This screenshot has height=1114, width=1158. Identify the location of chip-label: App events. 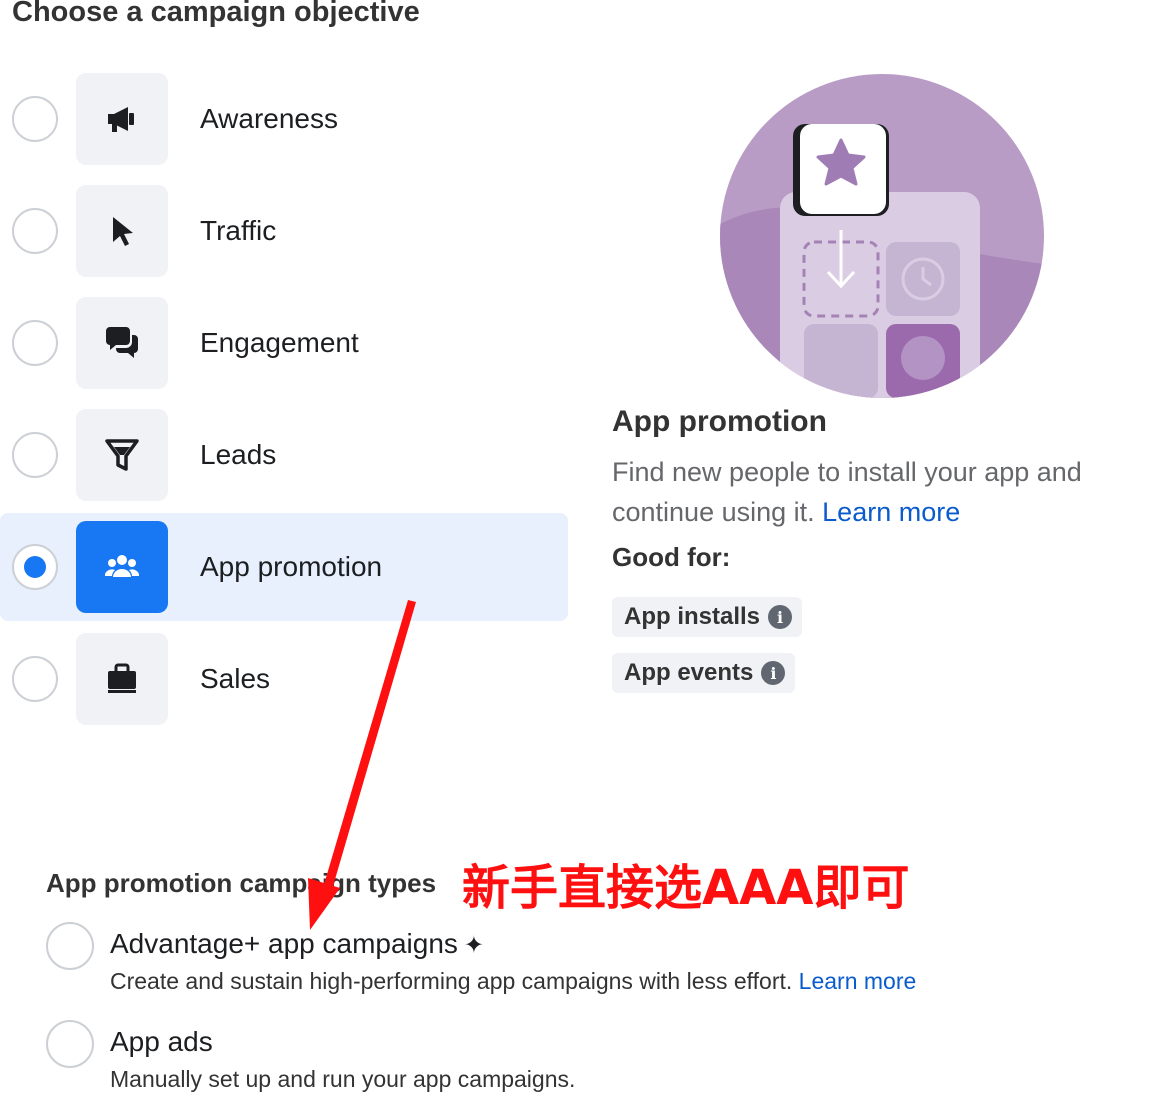
(689, 672).